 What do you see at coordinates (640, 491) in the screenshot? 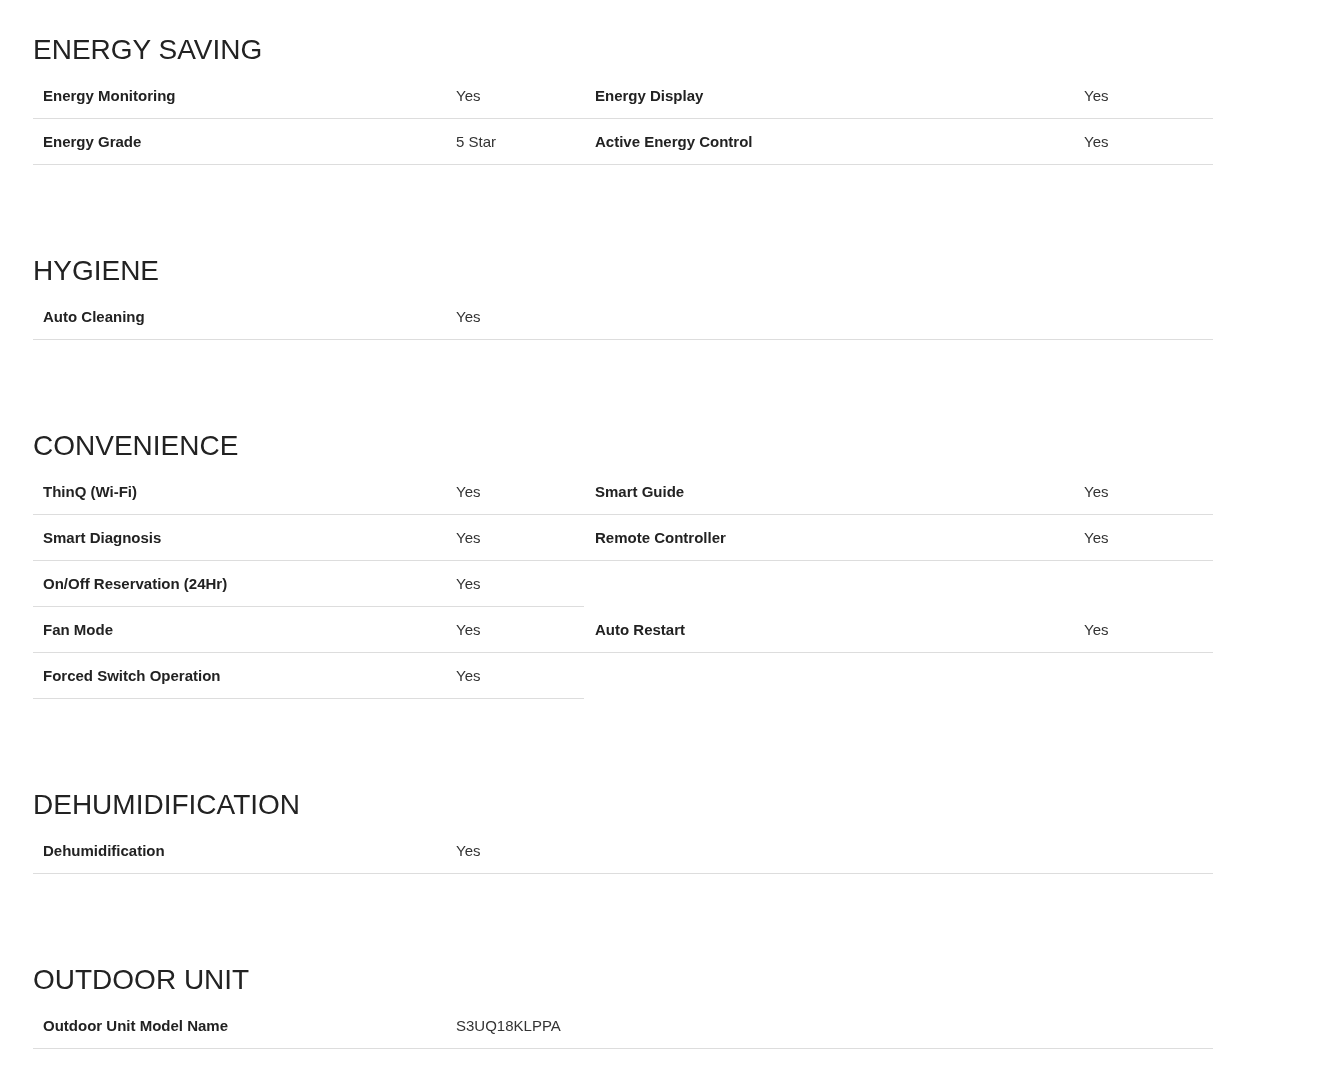
I see `spec-label: Smart Guide` at bounding box center [640, 491].